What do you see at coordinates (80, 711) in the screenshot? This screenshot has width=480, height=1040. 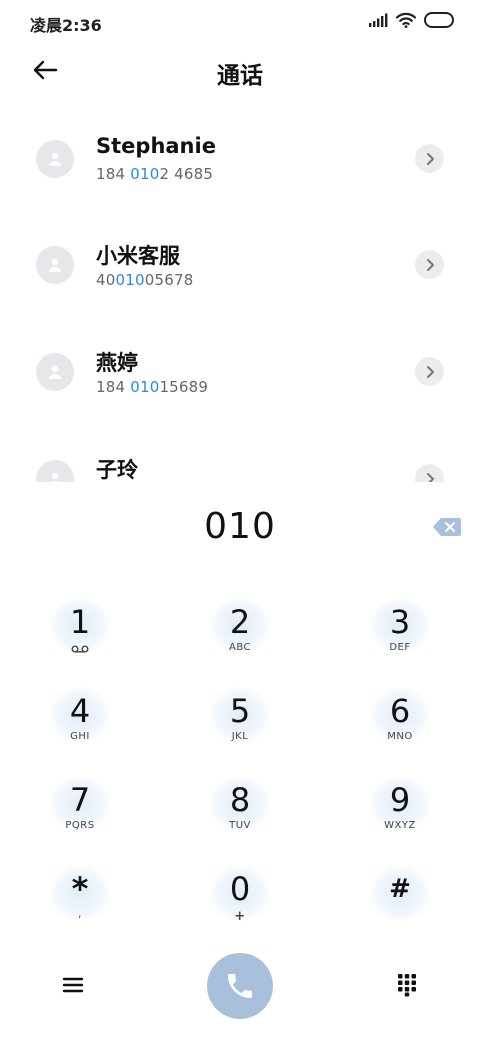 I see `key-digit: 4` at bounding box center [80, 711].